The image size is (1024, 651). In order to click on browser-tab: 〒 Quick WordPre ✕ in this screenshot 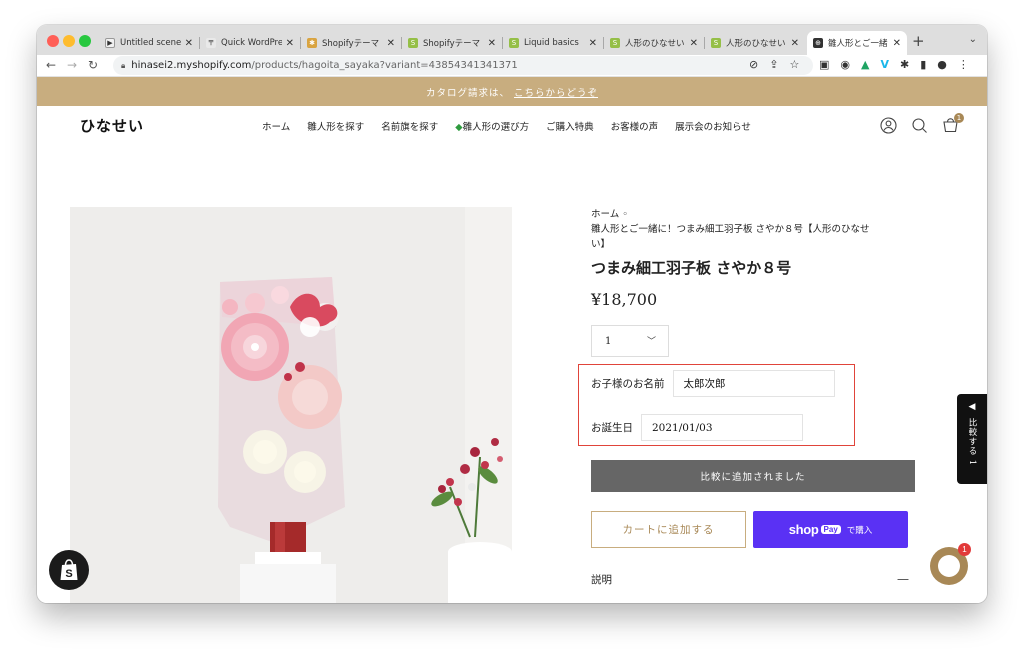, I will do `click(250, 43)`.